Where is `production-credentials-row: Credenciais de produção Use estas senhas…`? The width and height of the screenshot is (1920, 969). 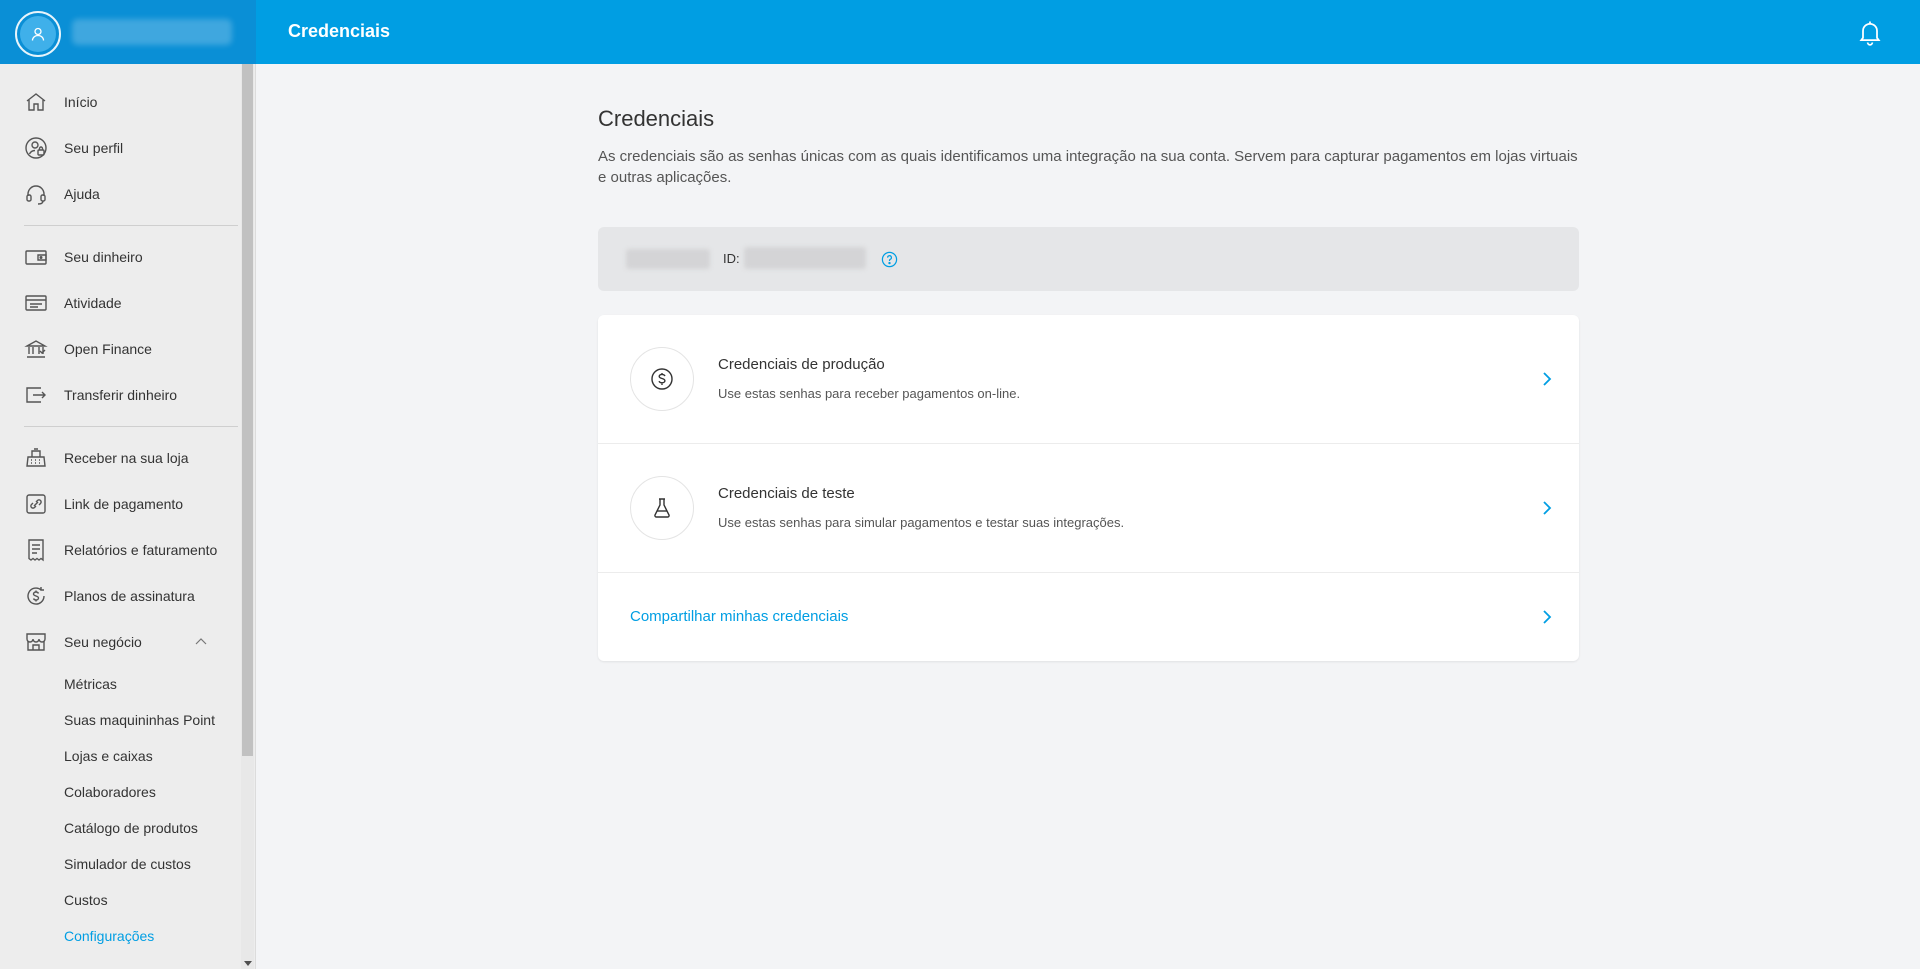
production-credentials-row: Credenciais de produção Use estas senhas… is located at coordinates (1088, 379).